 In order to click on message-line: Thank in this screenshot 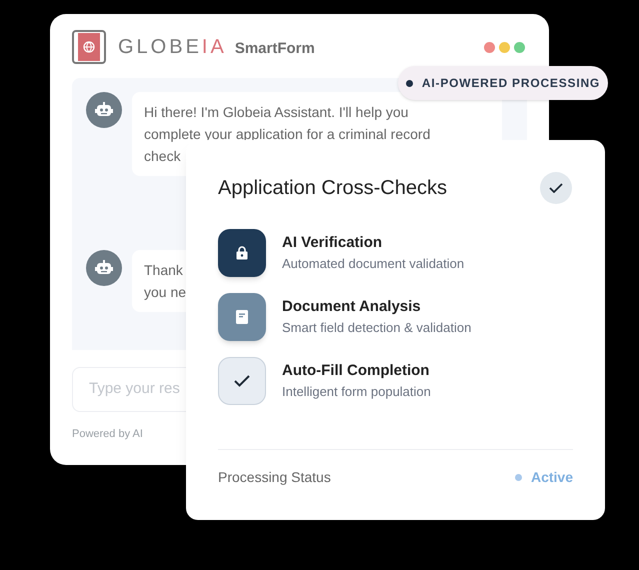, I will do `click(163, 270)`.